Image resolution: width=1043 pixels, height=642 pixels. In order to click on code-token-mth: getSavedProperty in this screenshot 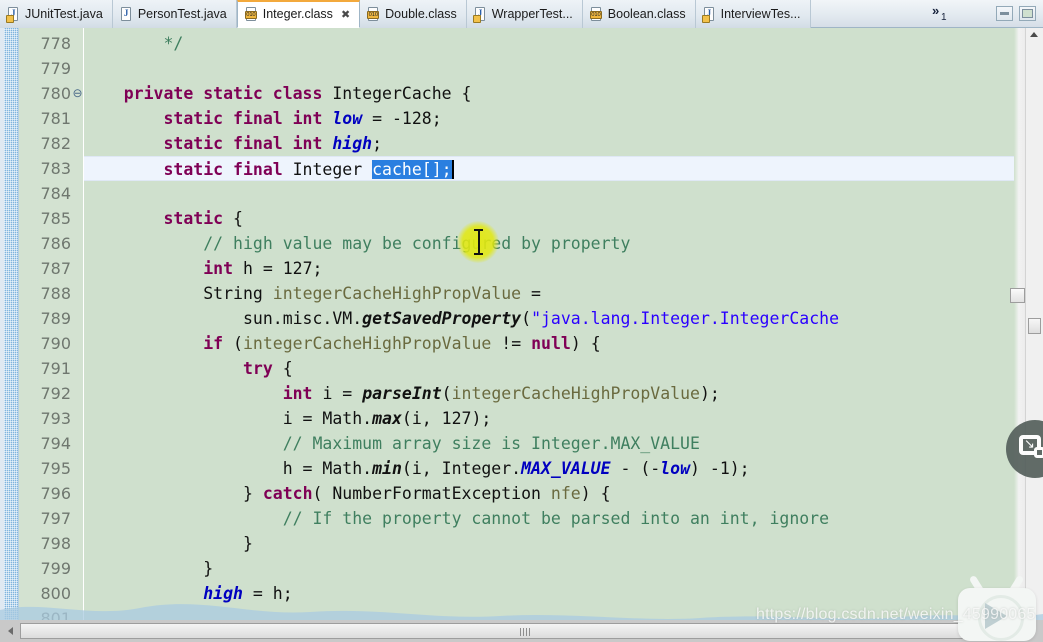, I will do `click(442, 318)`.